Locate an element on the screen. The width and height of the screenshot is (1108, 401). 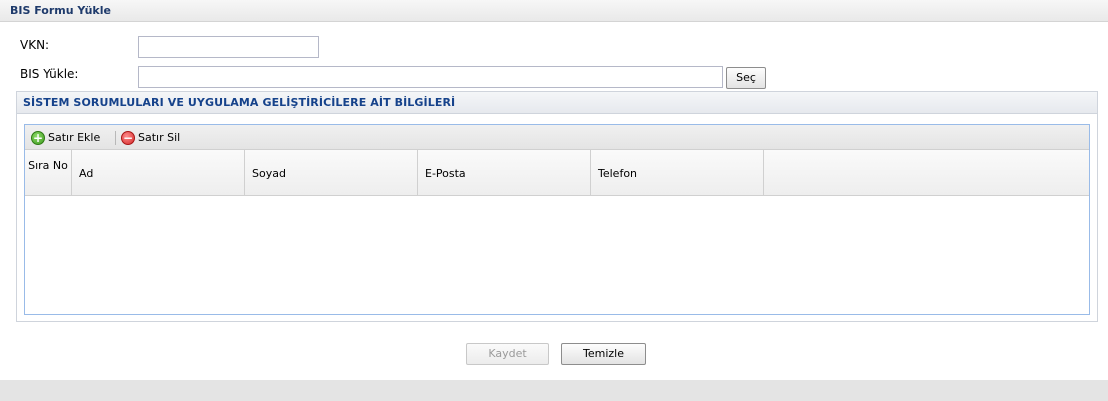
column-header-e-posta: E-Posta is located at coordinates (504, 173).